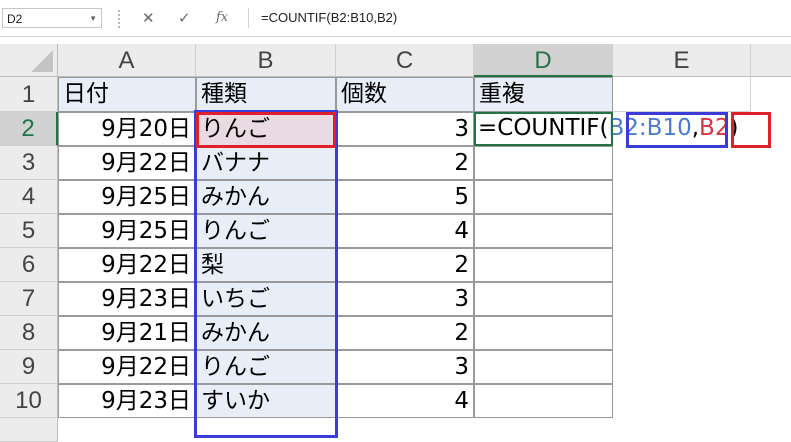  What do you see at coordinates (127, 265) in the screenshot?
I see `cell-a6: 9月22日` at bounding box center [127, 265].